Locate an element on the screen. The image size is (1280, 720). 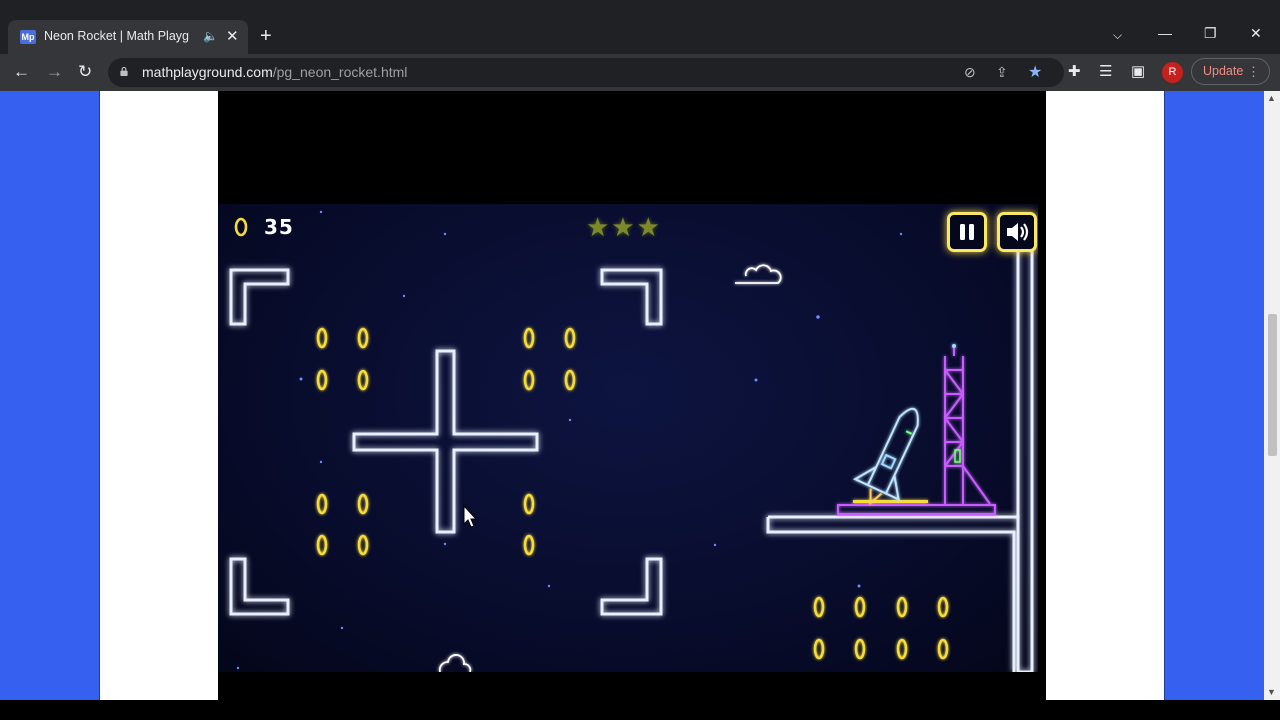
reload-icon: ↻ is located at coordinates (85, 72).